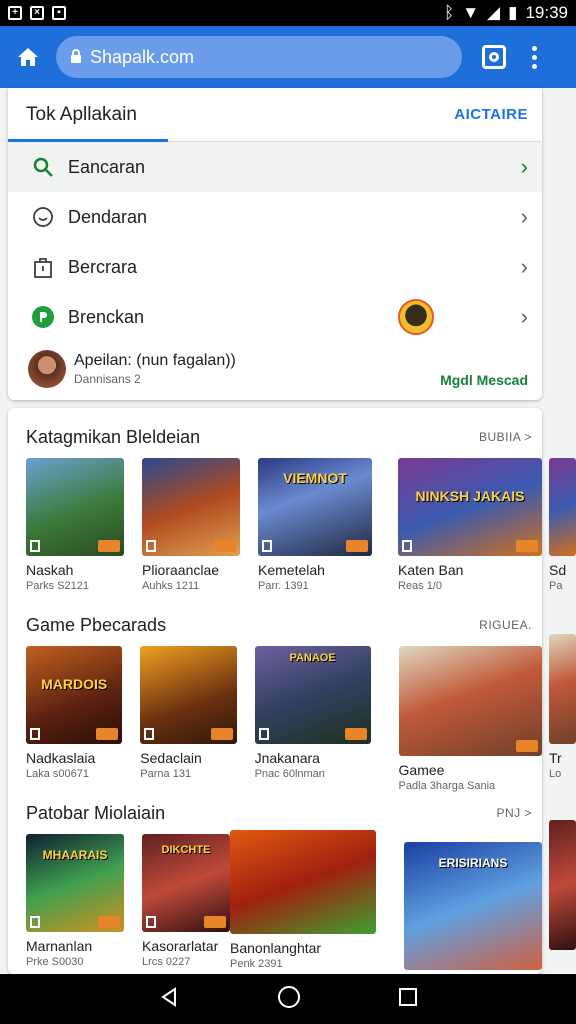 The height and width of the screenshot is (1024, 576). Describe the element at coordinates (171, 586) in the screenshot. I see `app-sub: Auhks 1211` at that location.